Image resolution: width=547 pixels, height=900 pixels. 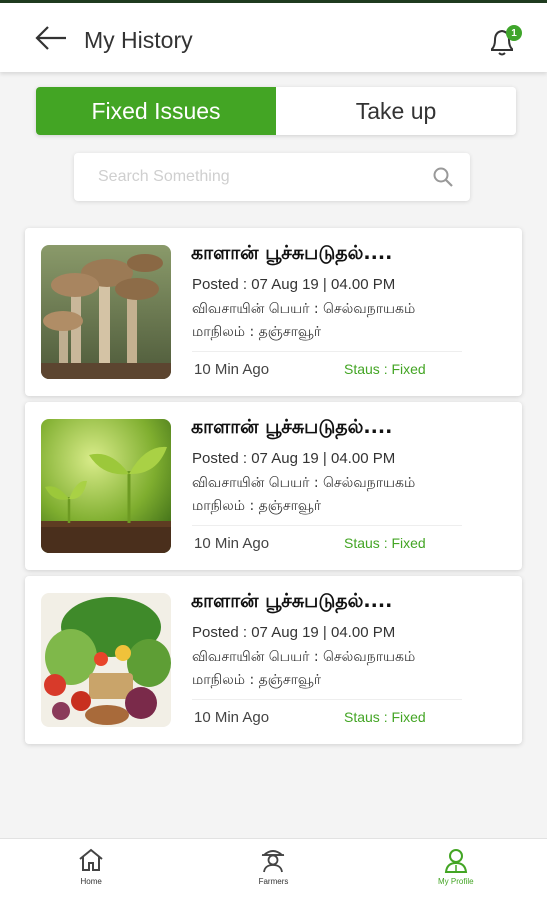 I want to click on tab-fixed-issues: Fixed Issues, so click(x=156, y=111).